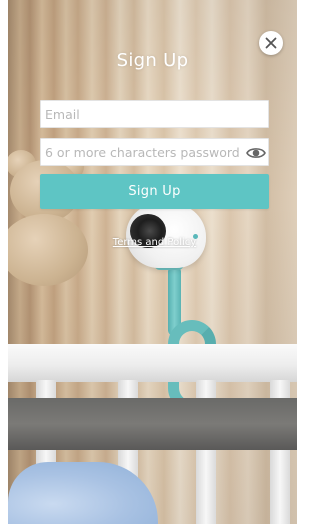 This screenshot has height=524, width=320. What do you see at coordinates (152, 424) in the screenshot?
I see `crib-bottom-rail` at bounding box center [152, 424].